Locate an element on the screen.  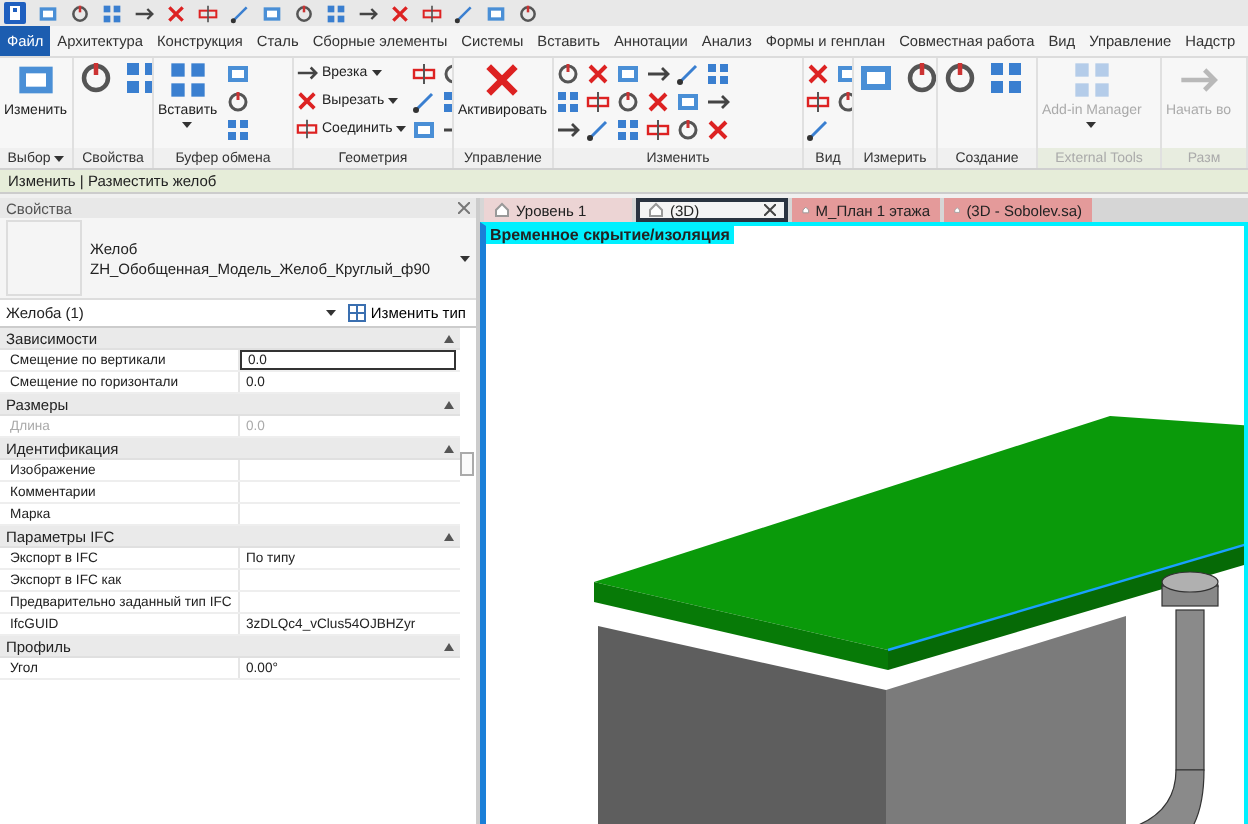
scrollbar-thumb is located at coordinates (467, 464).